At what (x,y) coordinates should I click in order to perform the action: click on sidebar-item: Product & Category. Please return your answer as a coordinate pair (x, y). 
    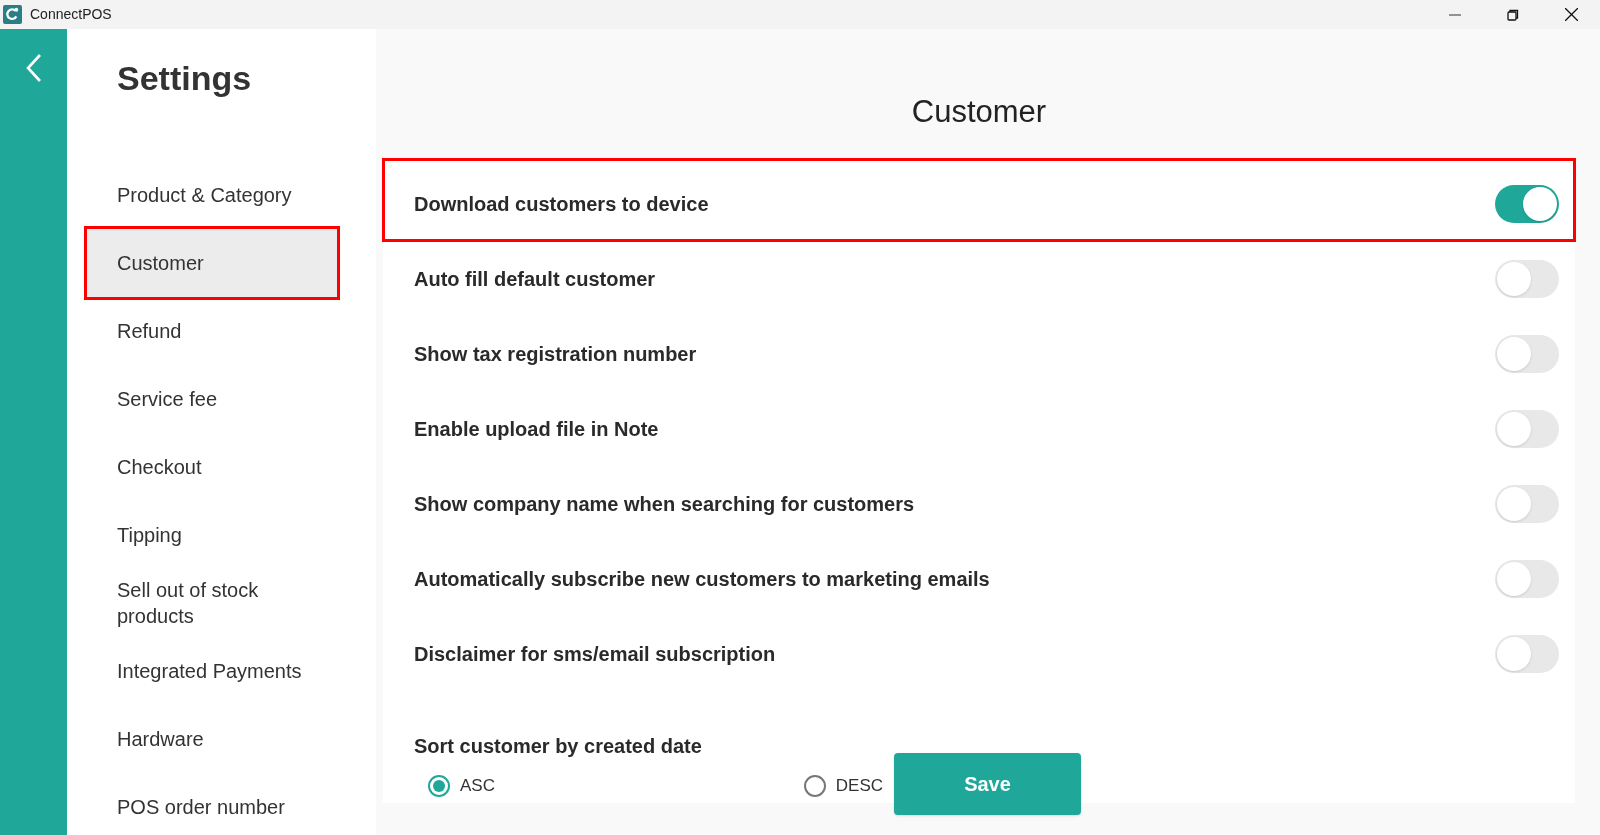
    Looking at the image, I should click on (222, 195).